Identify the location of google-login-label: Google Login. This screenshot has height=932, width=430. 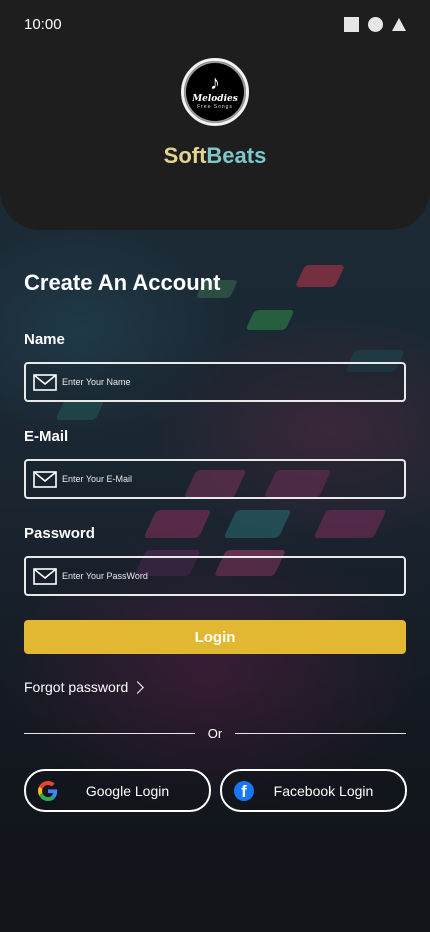
(127, 790).